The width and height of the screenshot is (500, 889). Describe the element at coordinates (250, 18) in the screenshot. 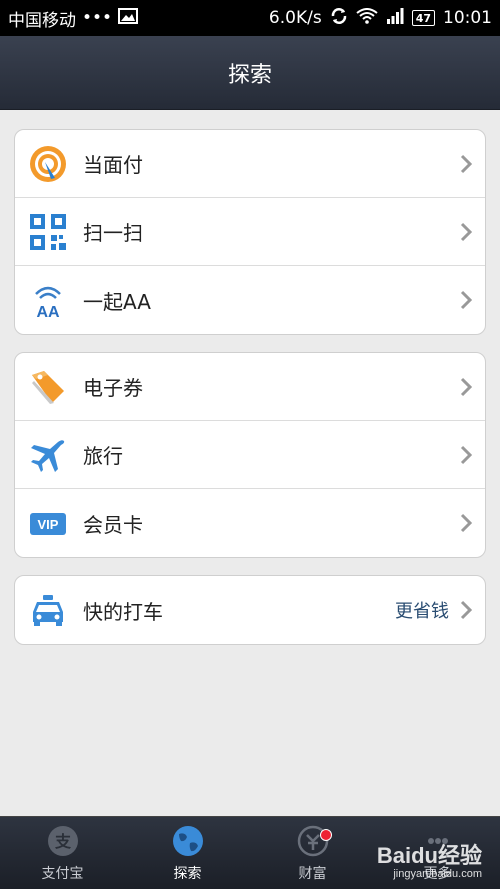

I see `status-bar: 中国移动 ••• 6.0K/s 47 10:01` at that location.